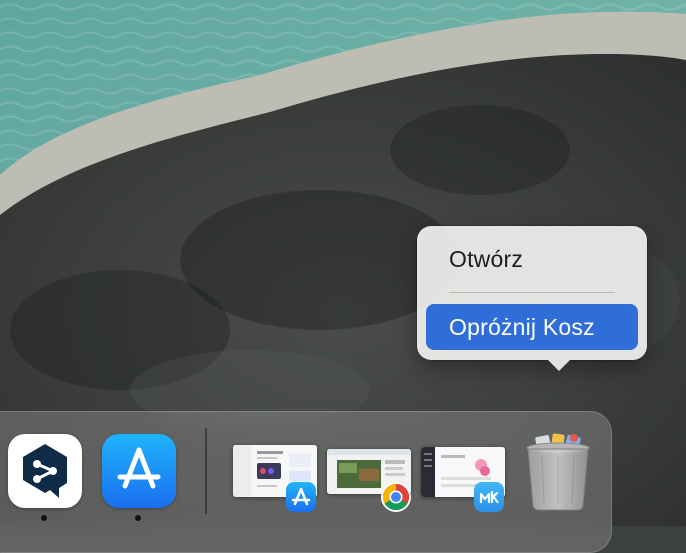 This screenshot has height=553, width=686. Describe the element at coordinates (489, 497) in the screenshot. I see `mk-badge-icon` at that location.